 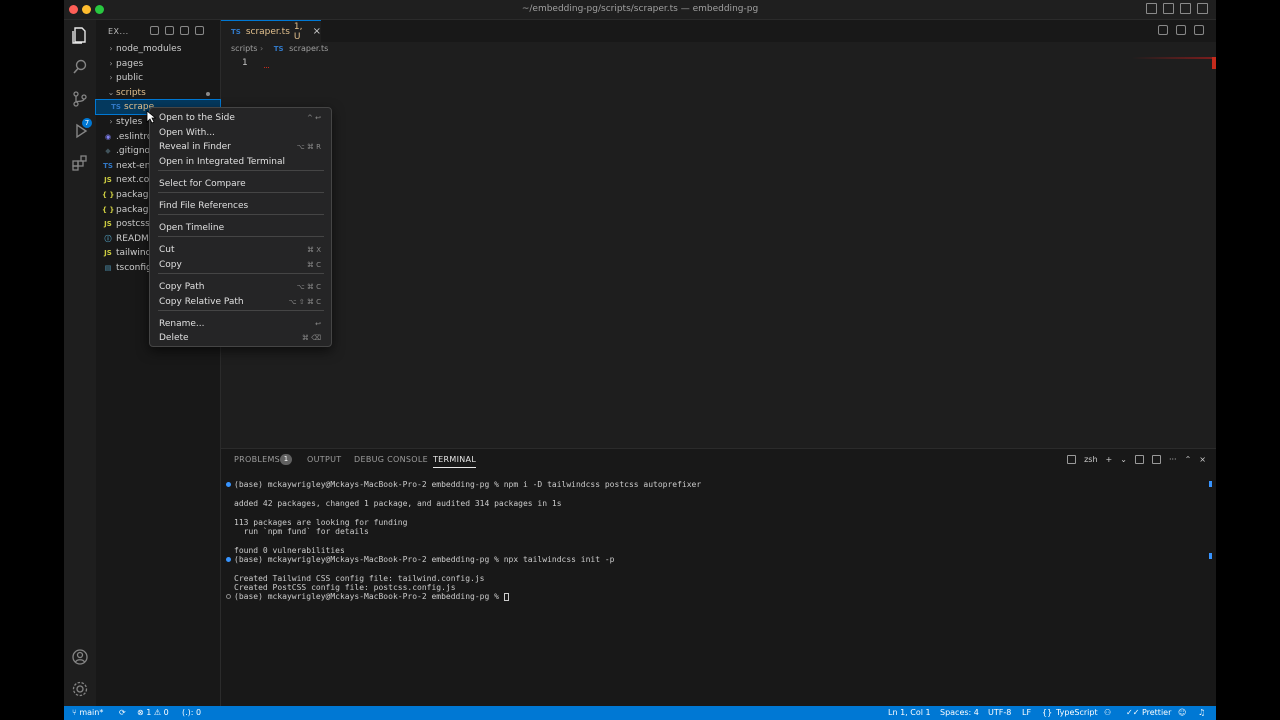 What do you see at coordinates (1168, 8) in the screenshot?
I see `toggle-panel-icon` at bounding box center [1168, 8].